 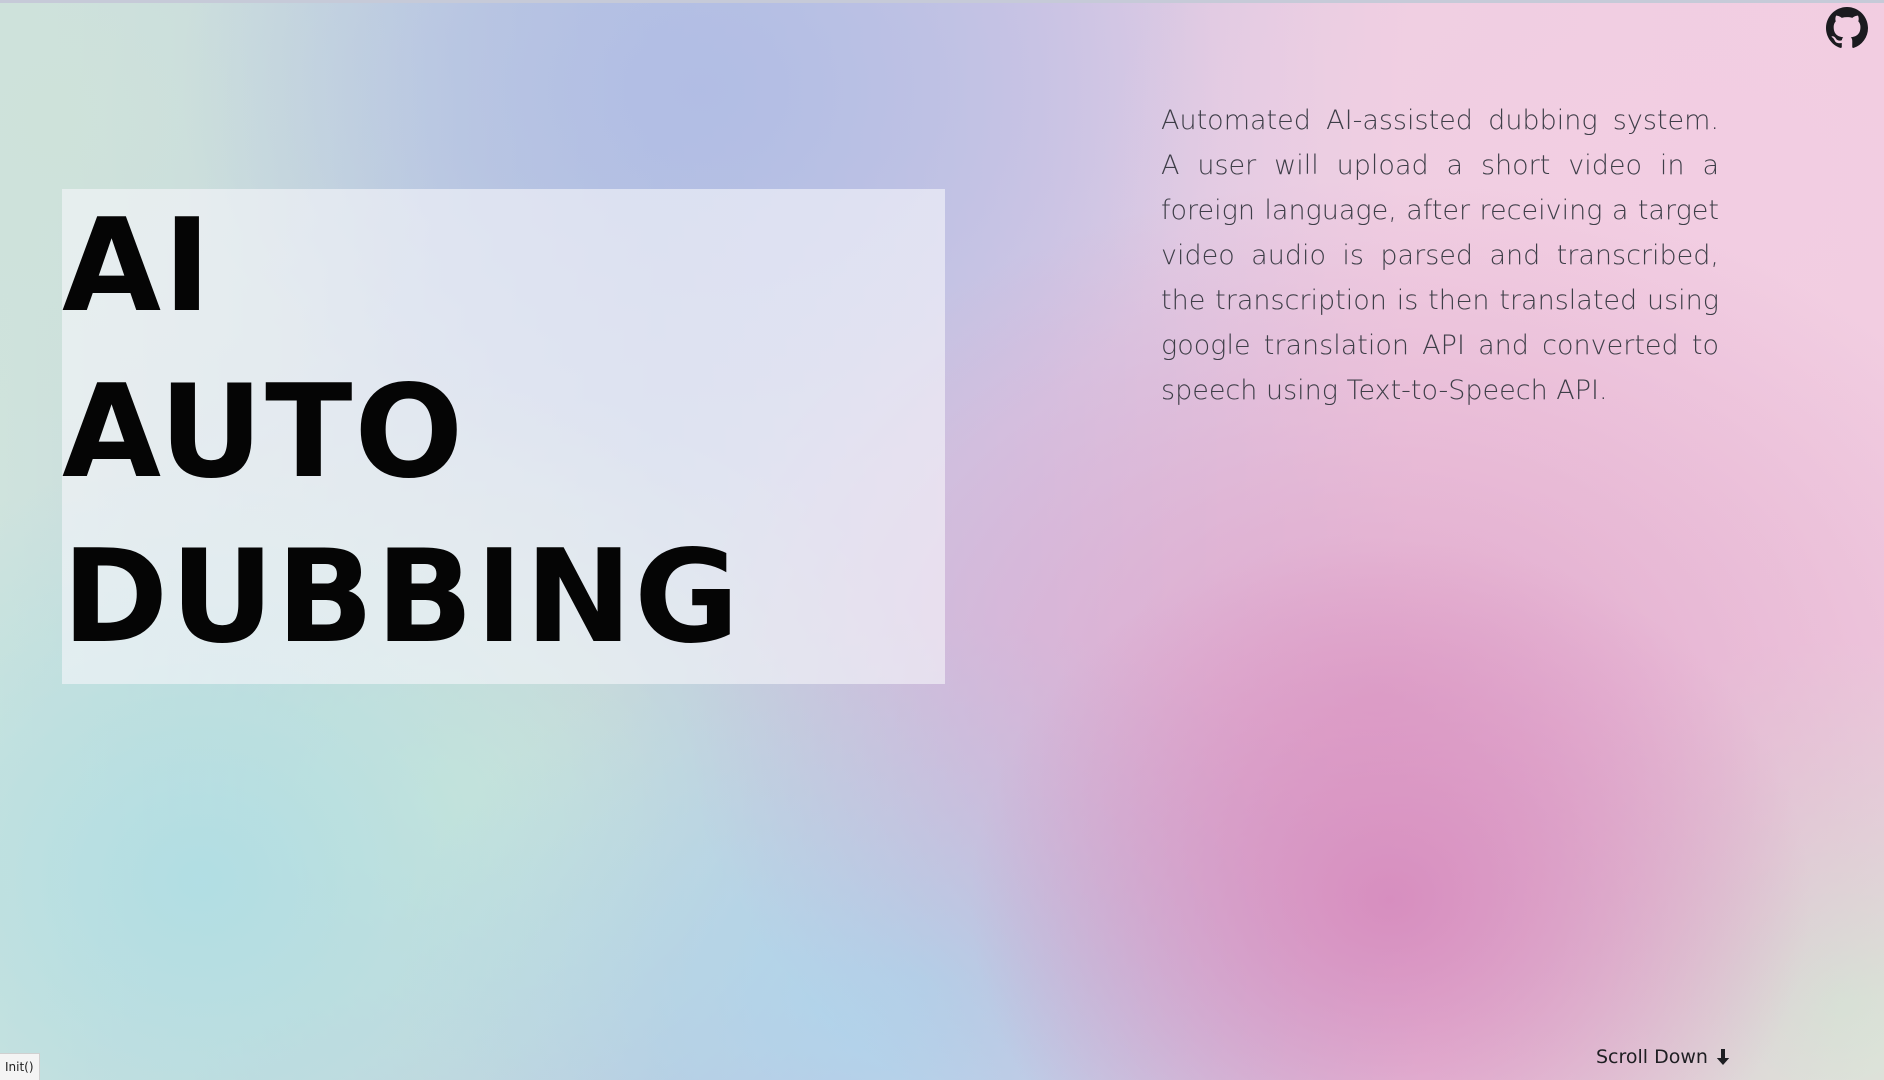 What do you see at coordinates (20, 1066) in the screenshot?
I see `status-bar: Init()` at bounding box center [20, 1066].